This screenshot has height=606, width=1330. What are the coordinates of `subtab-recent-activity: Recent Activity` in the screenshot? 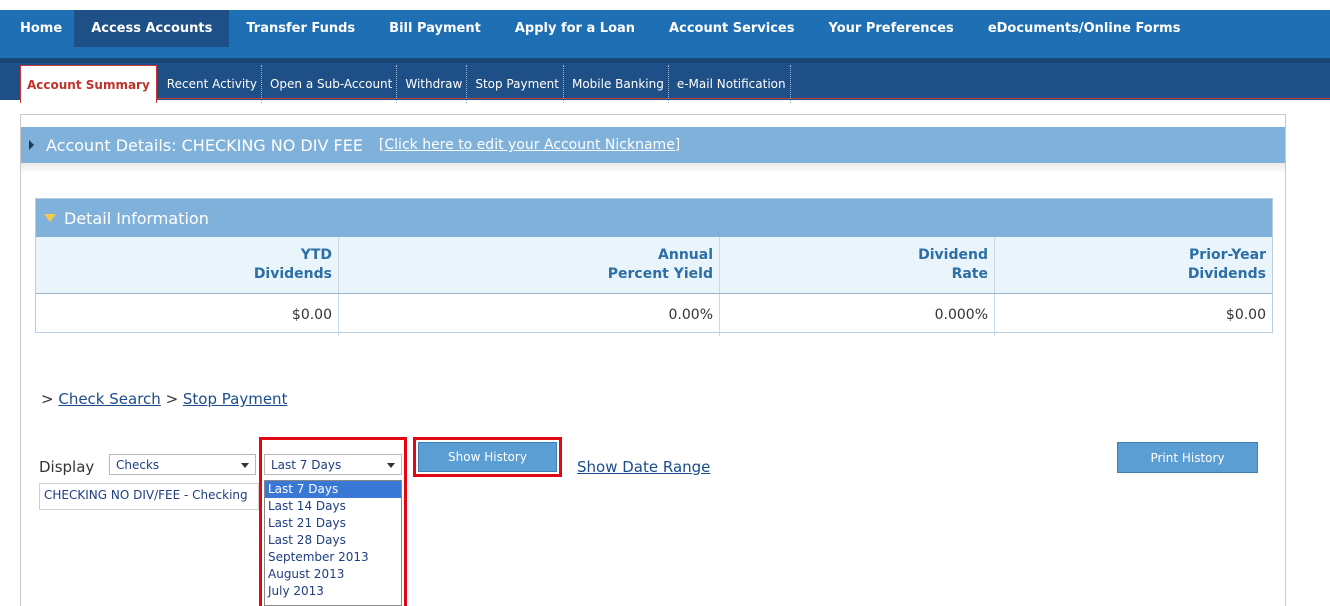 It's located at (212, 84).